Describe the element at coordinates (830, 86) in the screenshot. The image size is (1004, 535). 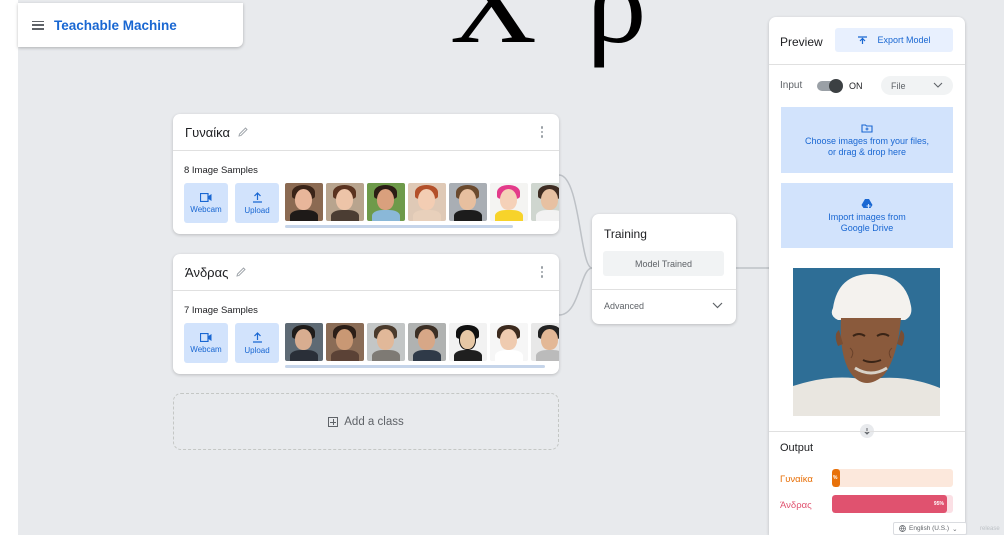
I see `input-toggle` at that location.